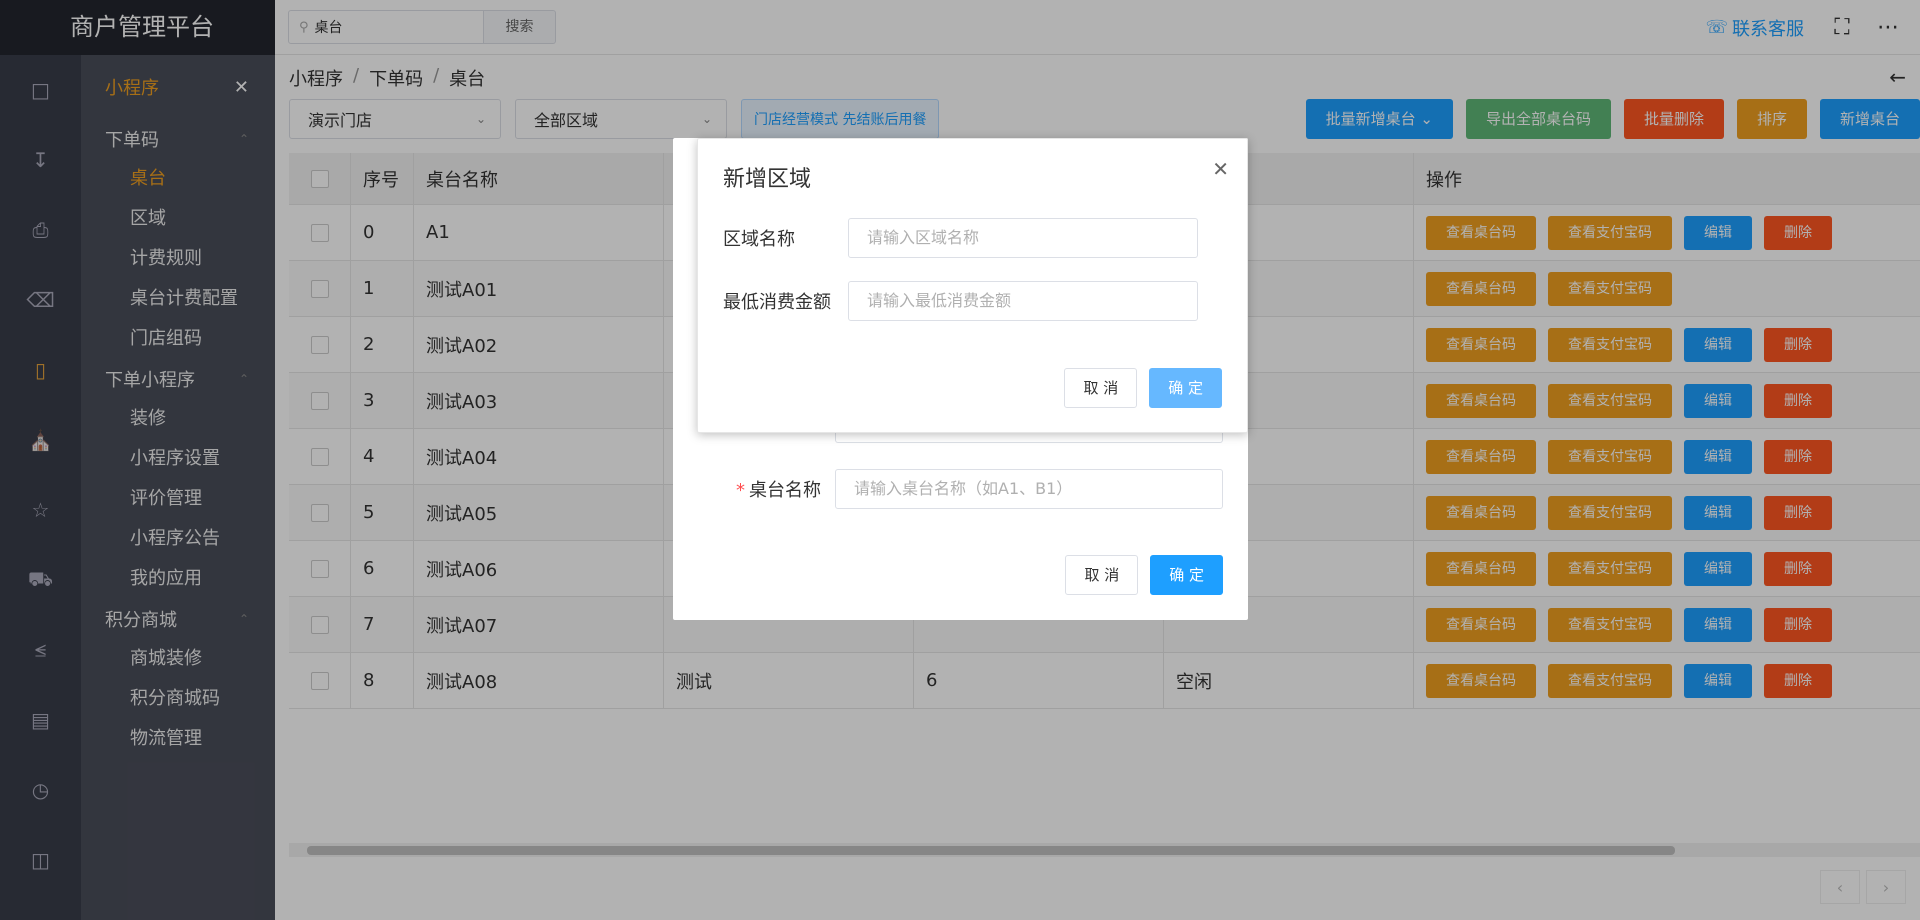 This screenshot has width=1920, height=920. I want to click on add-table-dialog-buttons: 取 消 确 定, so click(1138, 575).